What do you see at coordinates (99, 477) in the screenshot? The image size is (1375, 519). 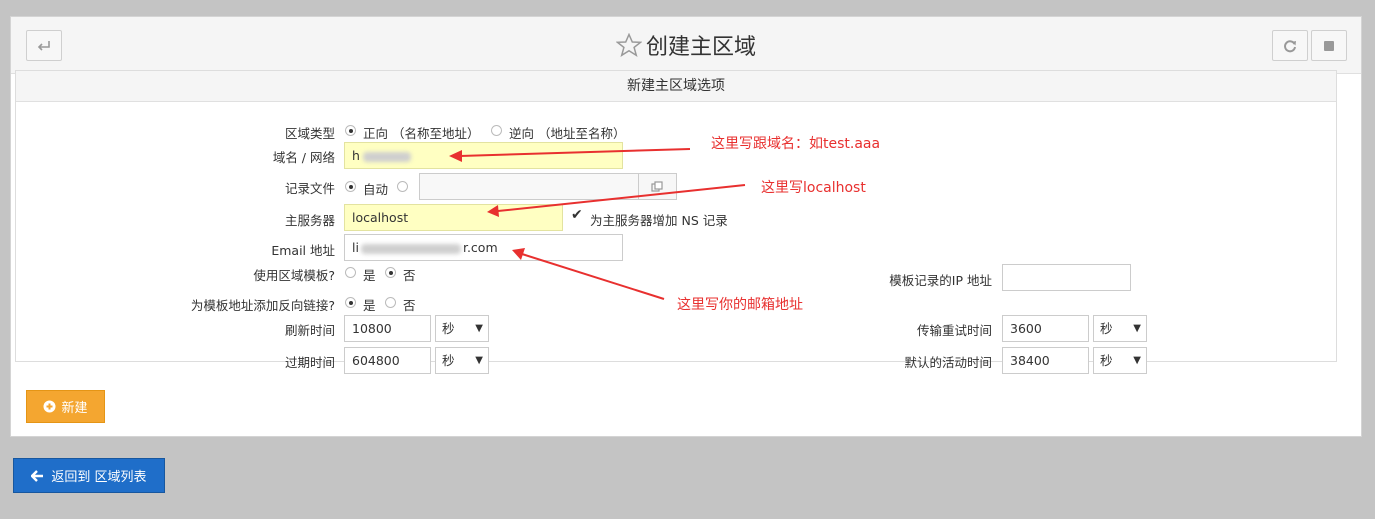 I see `return-button-label: 返回到 区域列表` at bounding box center [99, 477].